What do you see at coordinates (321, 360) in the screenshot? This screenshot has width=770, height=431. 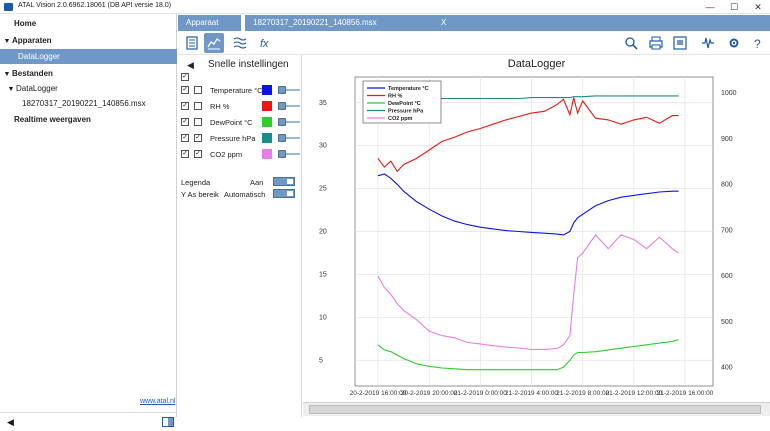 I see `y-left-tick-label: 5` at bounding box center [321, 360].